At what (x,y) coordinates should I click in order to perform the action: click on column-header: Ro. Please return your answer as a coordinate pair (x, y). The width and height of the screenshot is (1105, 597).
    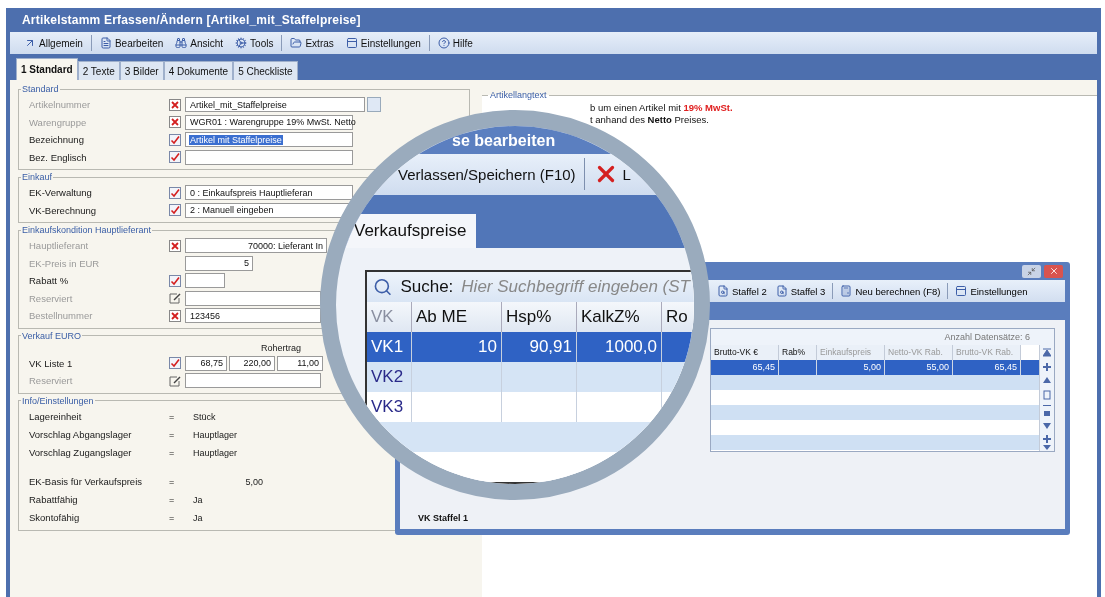
    Looking at the image, I should click on (678, 317).